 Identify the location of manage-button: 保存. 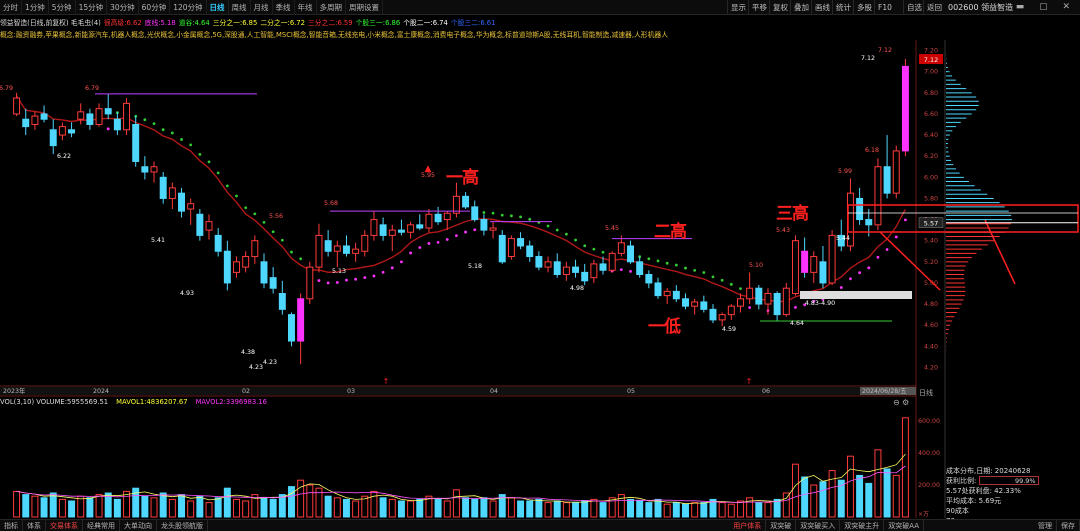
(1068, 525).